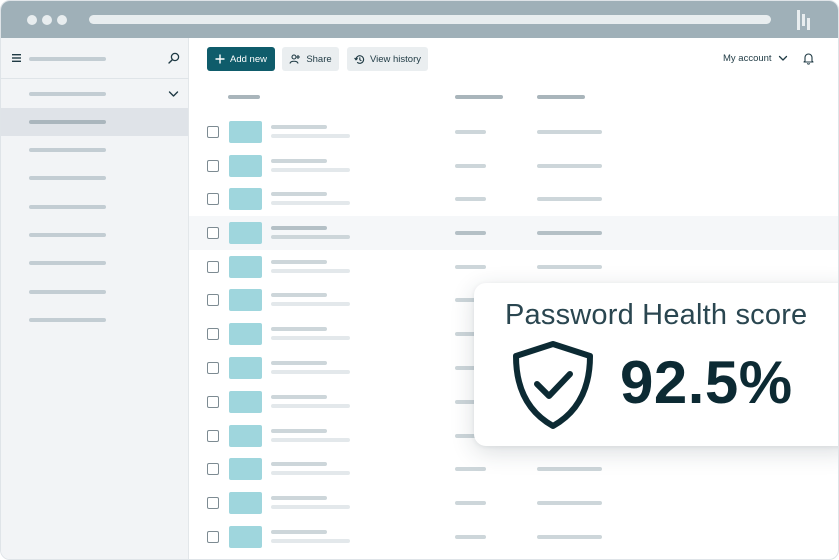 The width and height of the screenshot is (839, 560). Describe the element at coordinates (706, 382) in the screenshot. I see `password-health-score: 92.5%` at that location.